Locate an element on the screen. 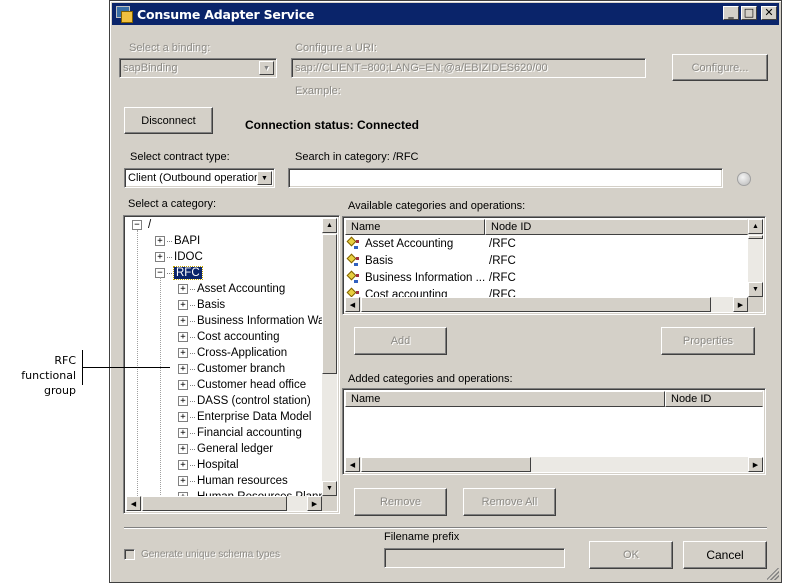  tree-node-label: Business Information Warehouse is located at coordinates (259, 321).